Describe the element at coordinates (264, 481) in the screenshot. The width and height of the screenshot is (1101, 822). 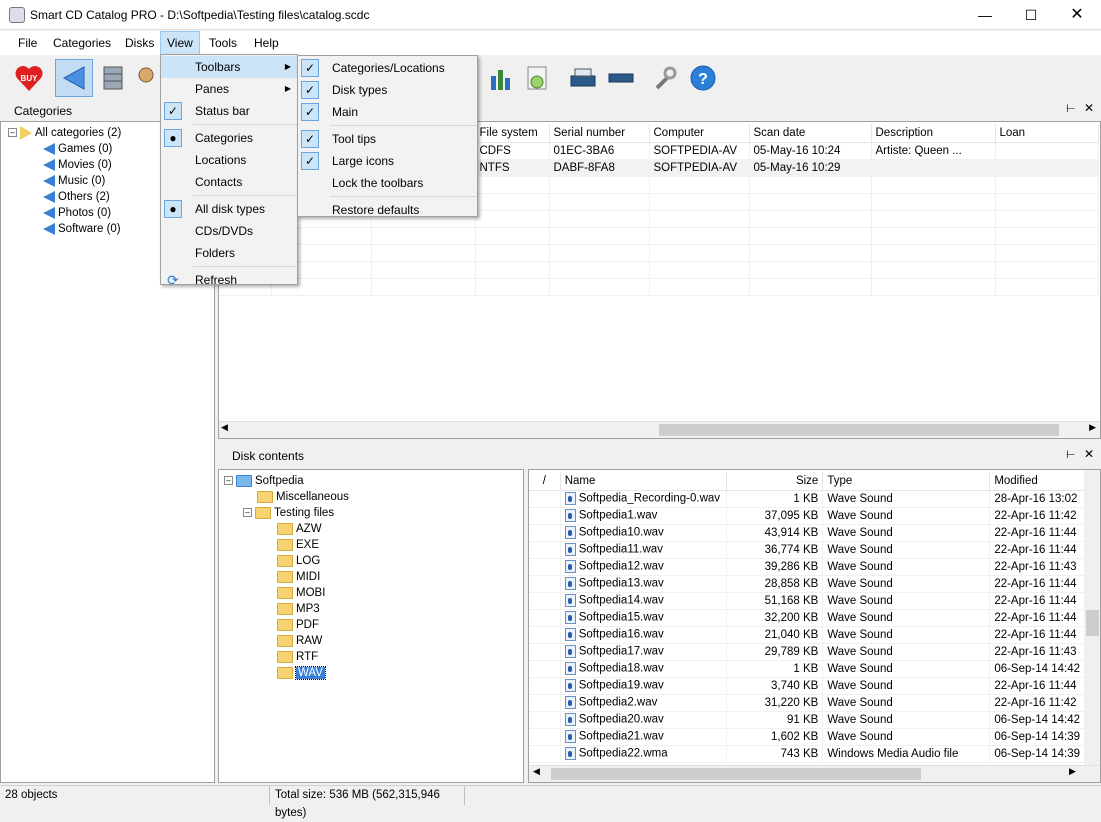
I see `tree-row-softpedia: – Softpedia` at that location.